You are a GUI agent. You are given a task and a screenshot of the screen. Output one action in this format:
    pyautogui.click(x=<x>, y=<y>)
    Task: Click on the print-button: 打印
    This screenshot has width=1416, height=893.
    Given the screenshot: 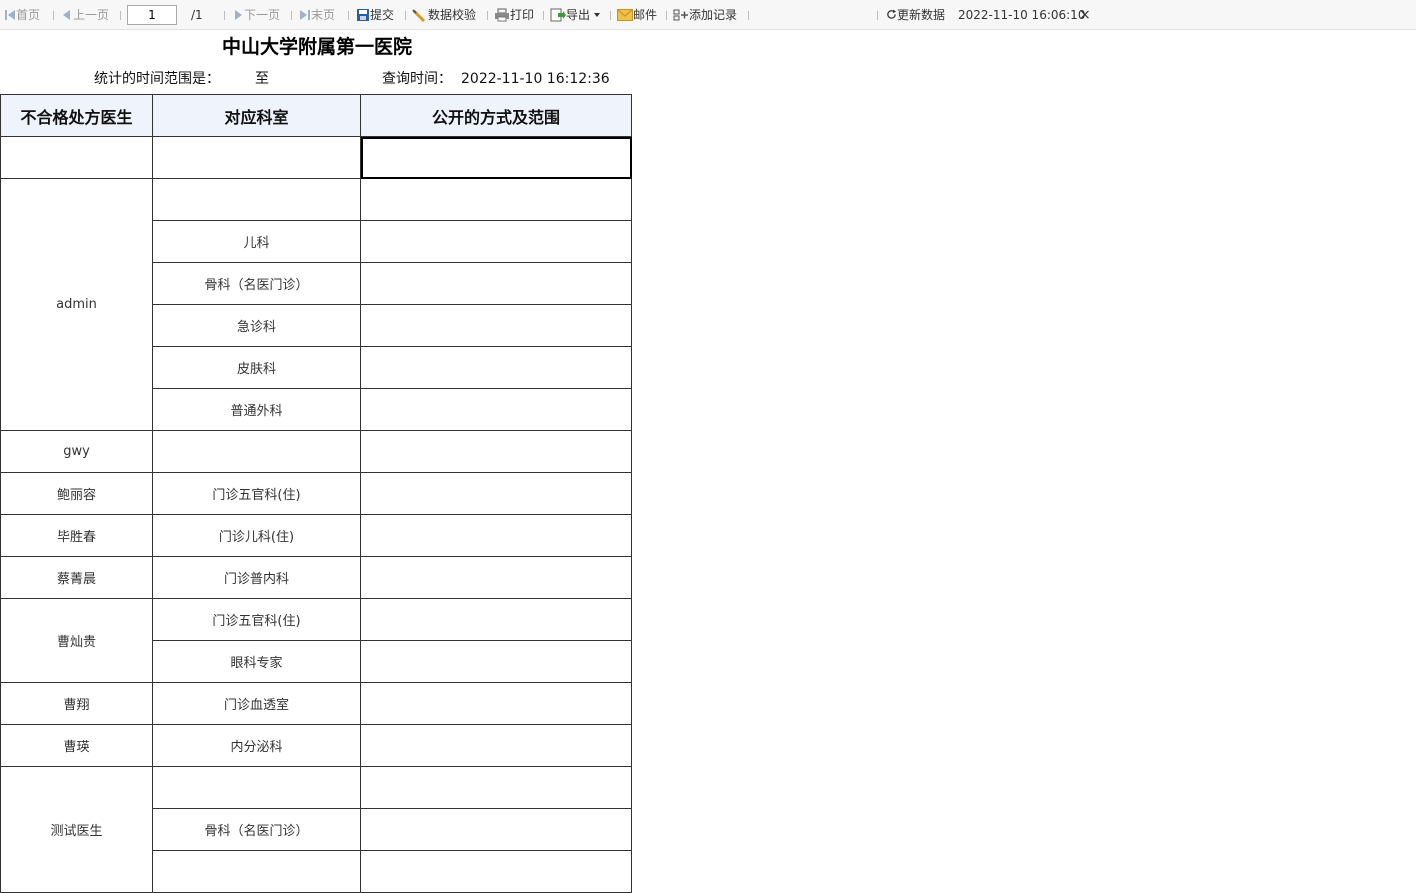 What is the action you would take?
    pyautogui.click(x=514, y=15)
    